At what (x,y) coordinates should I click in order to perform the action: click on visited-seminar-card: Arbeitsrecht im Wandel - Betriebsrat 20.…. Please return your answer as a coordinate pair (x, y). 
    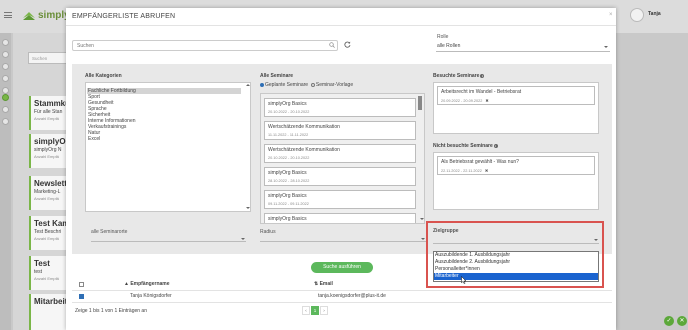
    Looking at the image, I should click on (516, 95).